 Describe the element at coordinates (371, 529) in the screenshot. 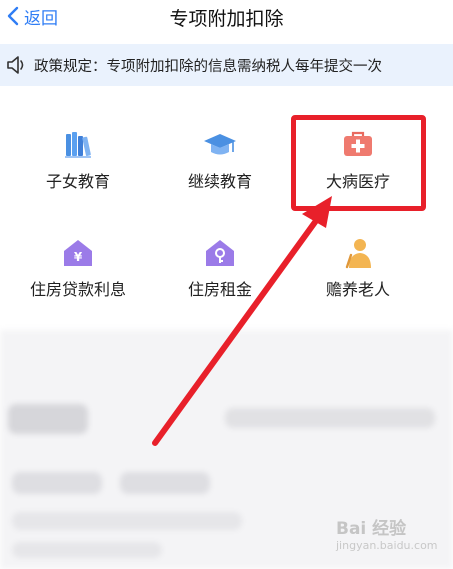

I see `watermark-title: Bai 经验` at that location.